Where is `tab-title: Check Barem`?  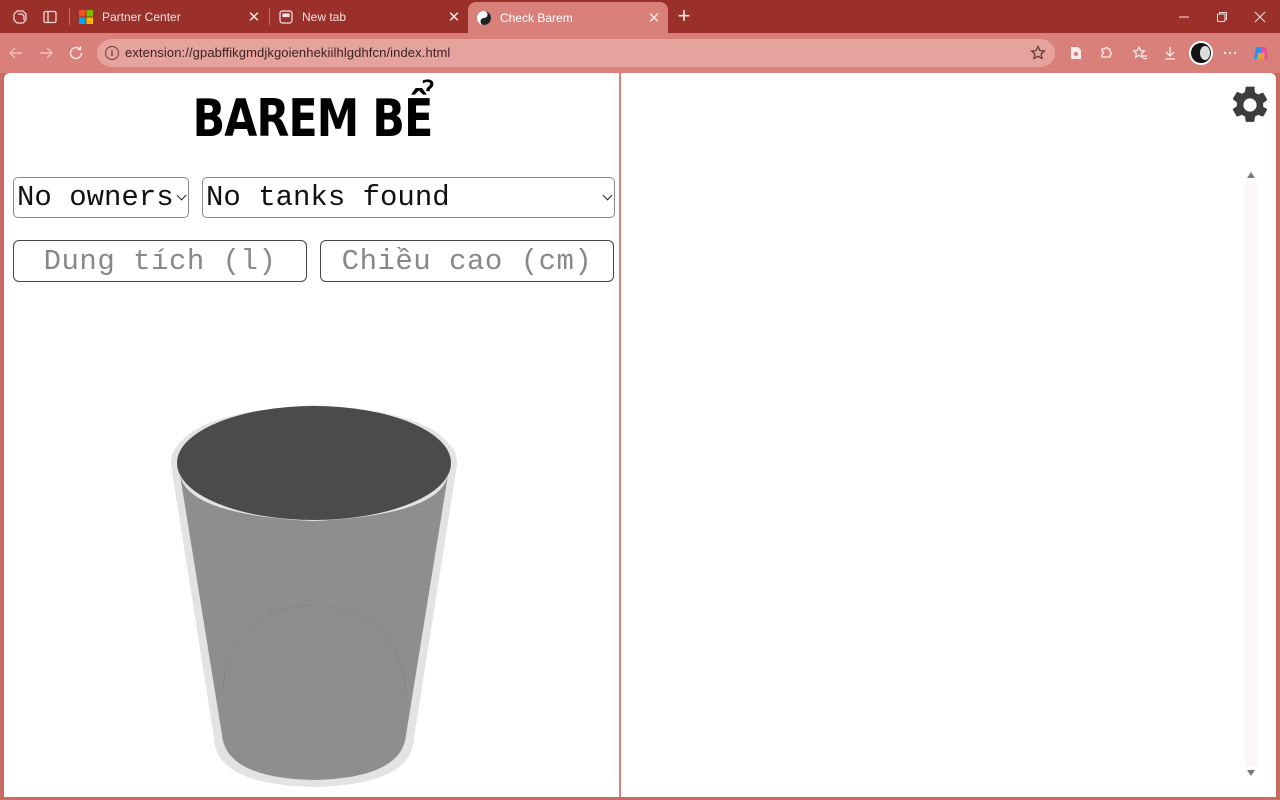 tab-title: Check Barem is located at coordinates (536, 17).